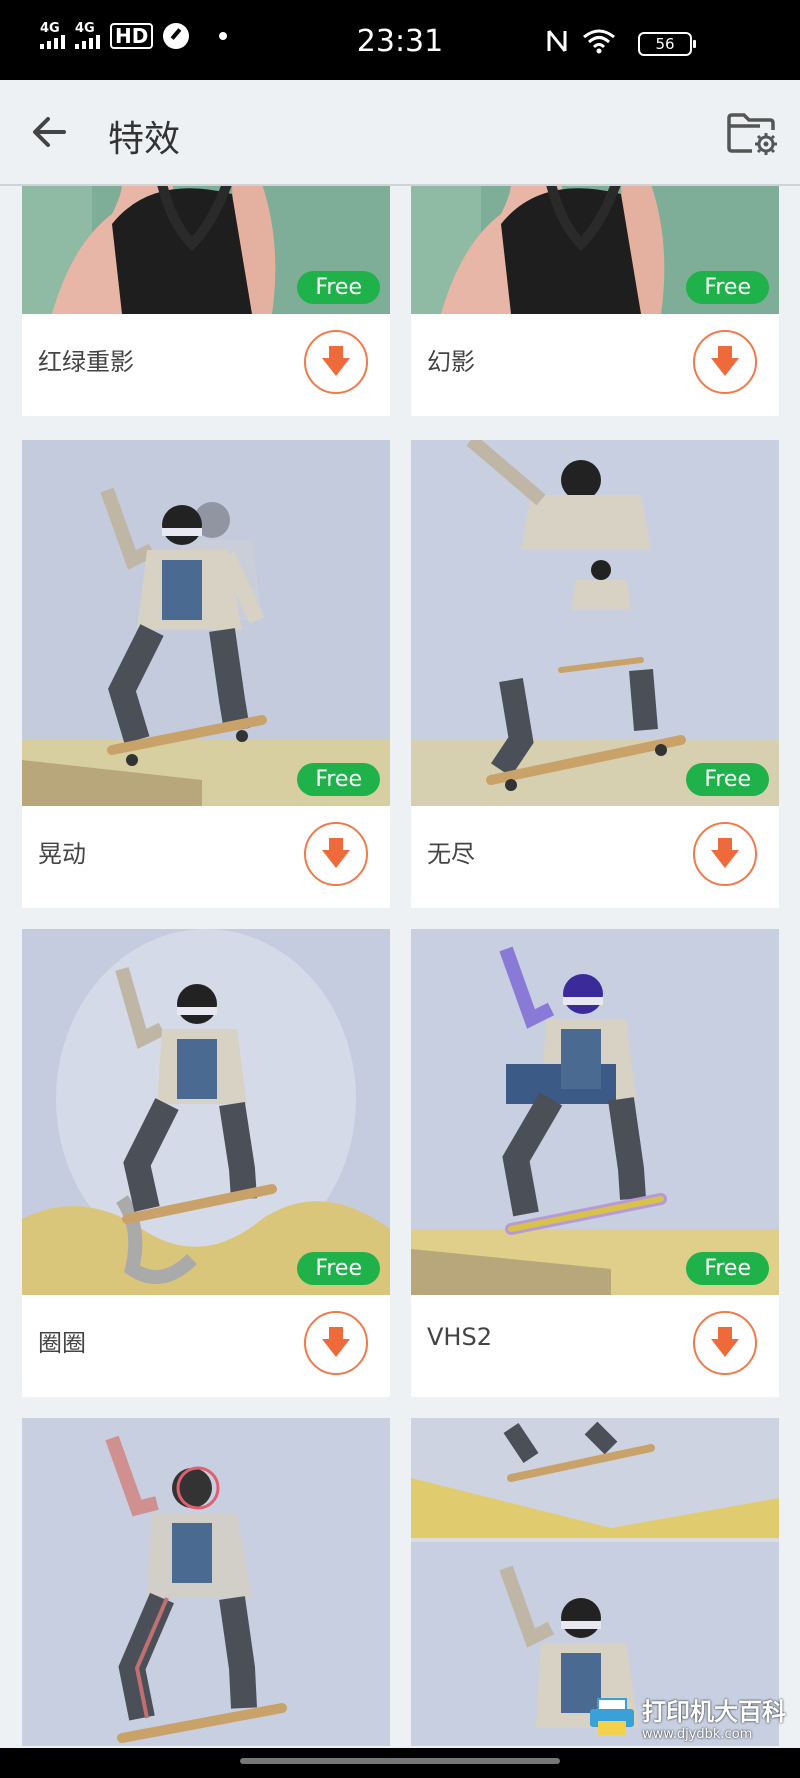 The width and height of the screenshot is (800, 1778). Describe the element at coordinates (62, 1343) in the screenshot. I see `effect-label: 圈圈` at that location.